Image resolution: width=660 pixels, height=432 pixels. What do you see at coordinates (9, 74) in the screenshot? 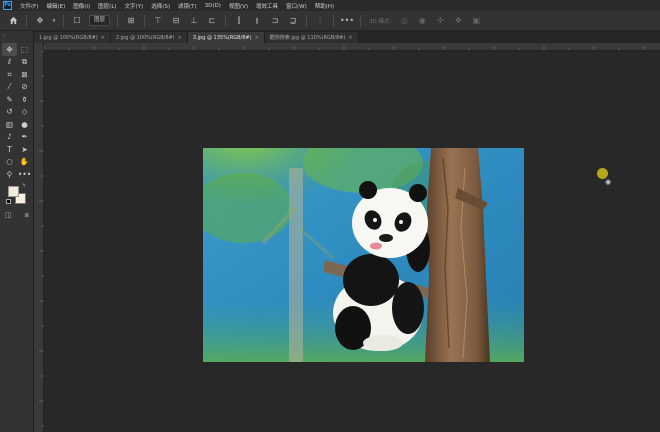
I see `crop-tool-icon: ⌗` at bounding box center [9, 74].